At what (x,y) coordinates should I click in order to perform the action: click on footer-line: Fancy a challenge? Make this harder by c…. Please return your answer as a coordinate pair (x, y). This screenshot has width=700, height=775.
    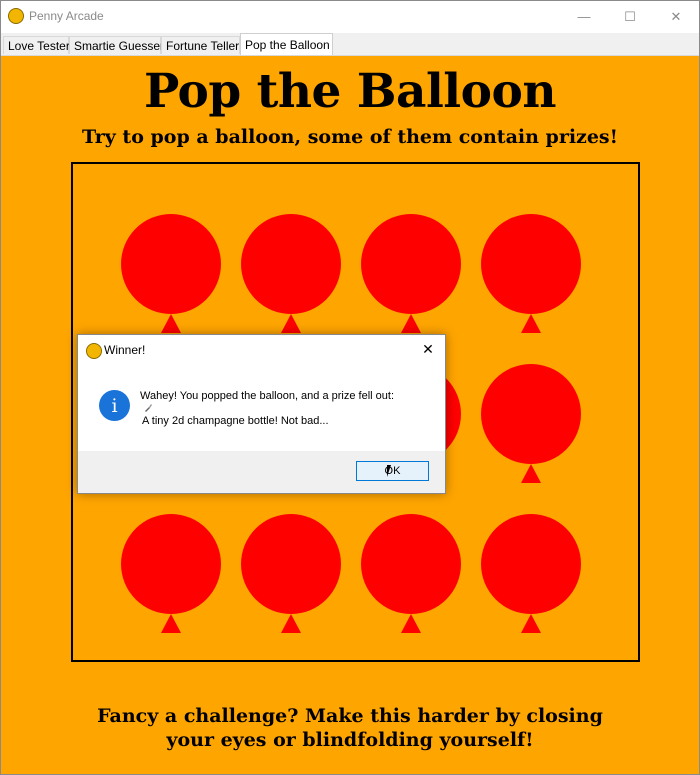
    Looking at the image, I should click on (350, 716).